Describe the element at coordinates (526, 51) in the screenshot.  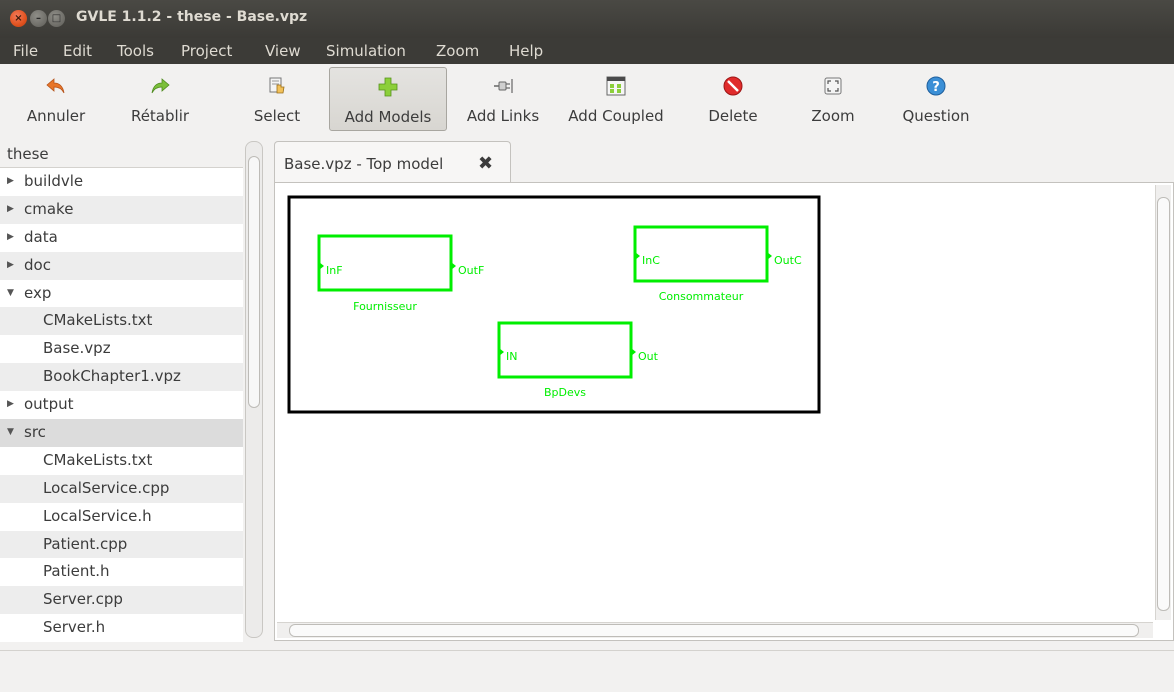
I see `menu-help: Help` at that location.